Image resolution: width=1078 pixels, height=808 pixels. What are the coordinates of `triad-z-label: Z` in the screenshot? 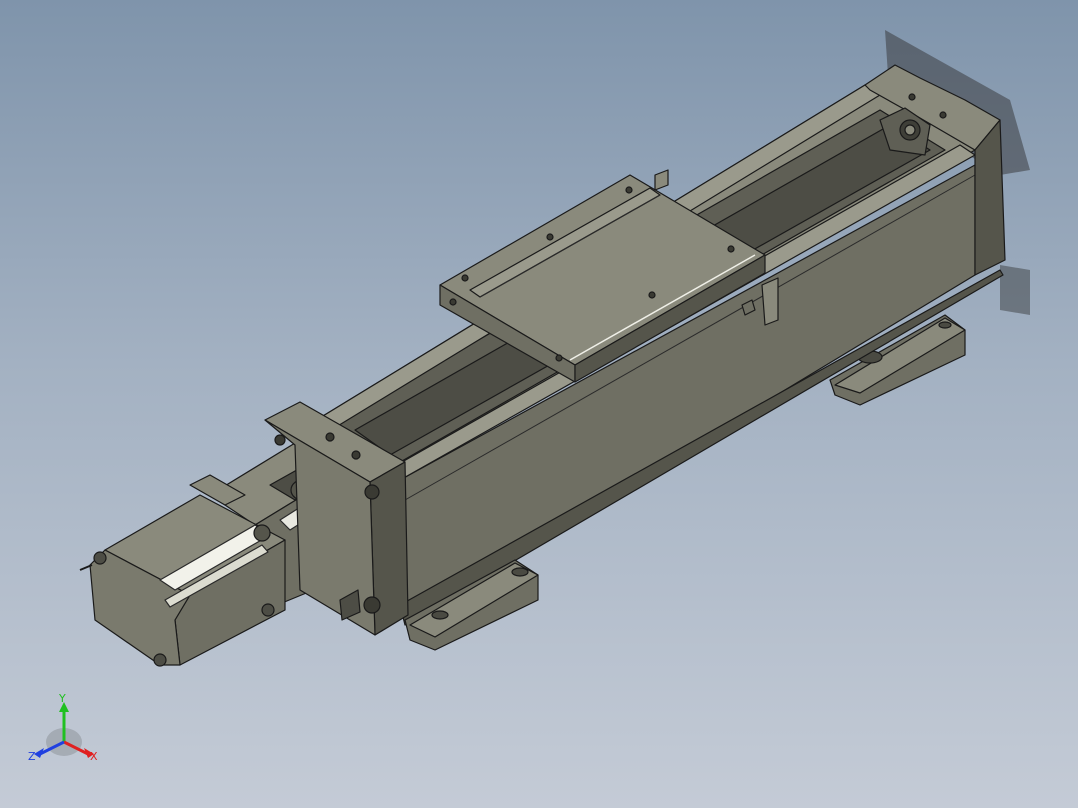 It's located at (32, 756).